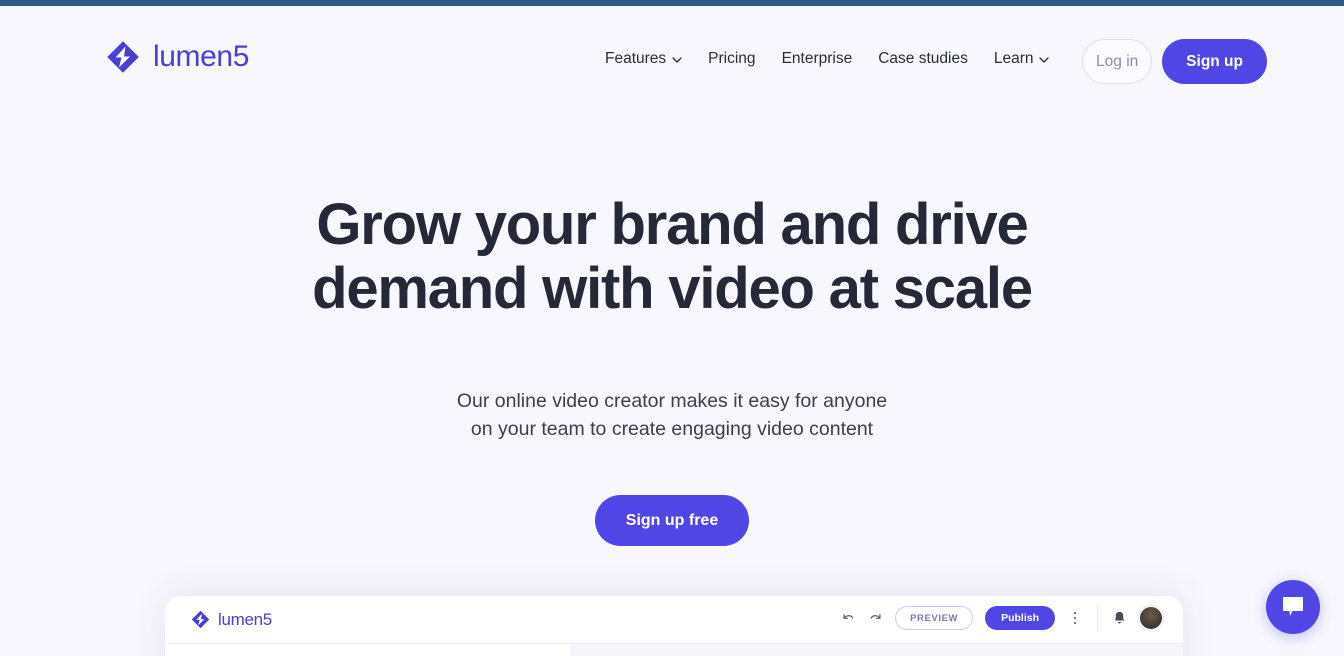 The width and height of the screenshot is (1344, 656). I want to click on site-logo-text: lumen5, so click(201, 56).